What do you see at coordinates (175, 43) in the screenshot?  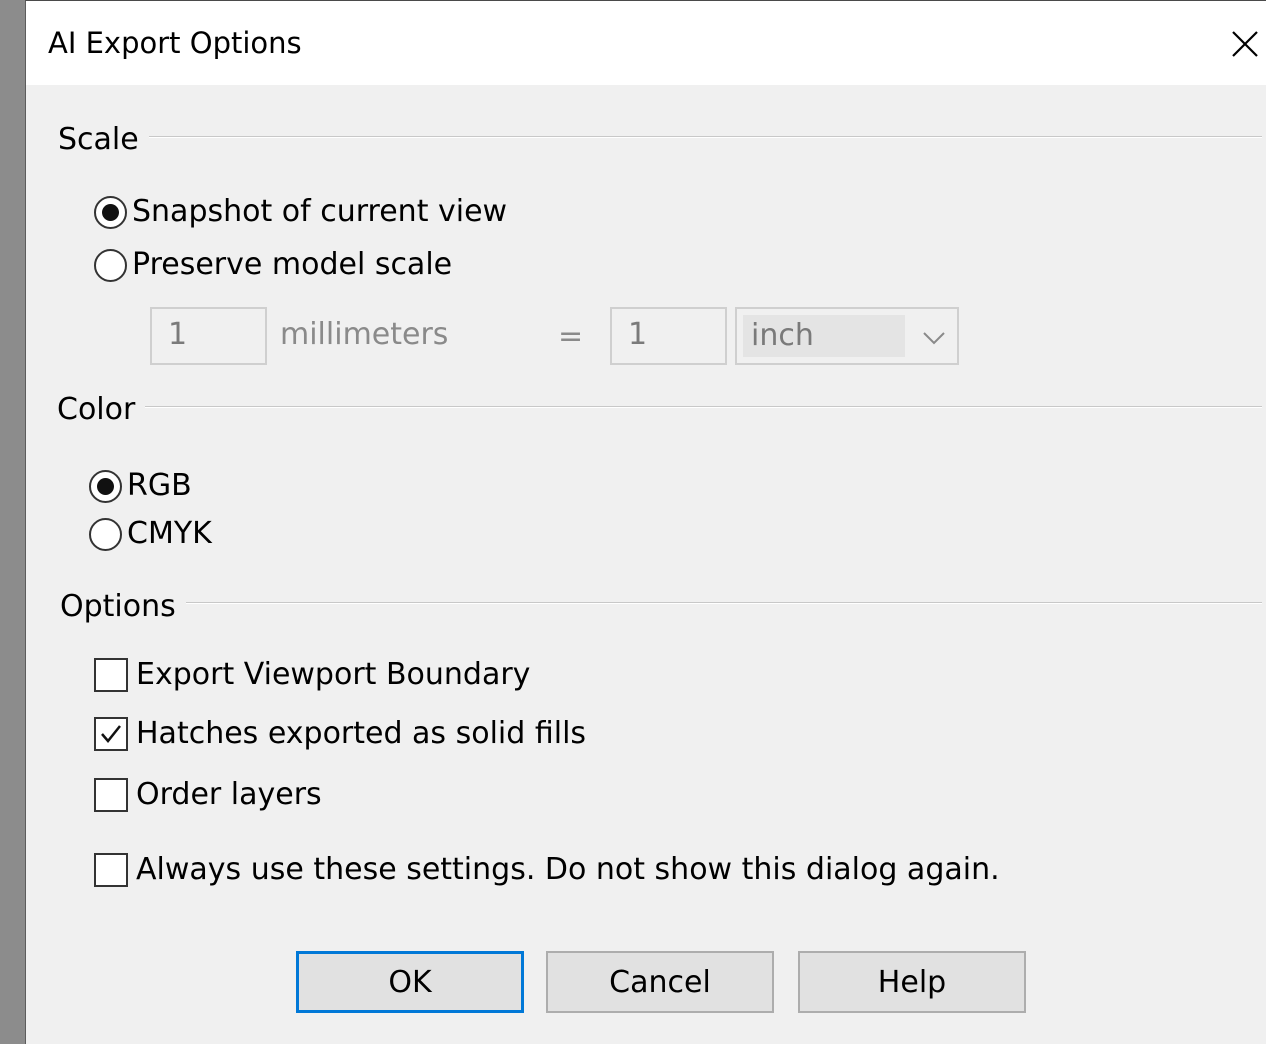 I see `dialog-title: AI Export Options` at bounding box center [175, 43].